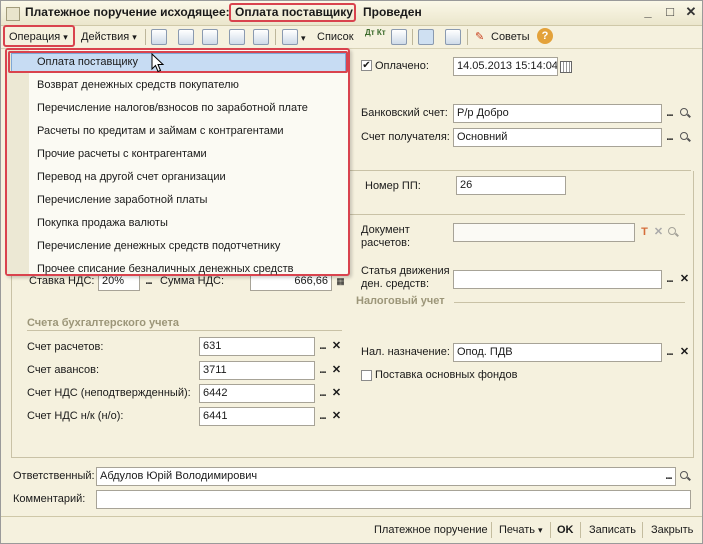  I want to click on maximize-button: □, so click(670, 12).